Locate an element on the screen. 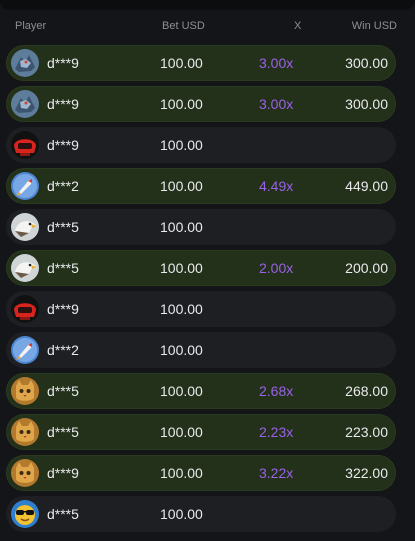 This screenshot has width=415, height=541. top-panel-edge is located at coordinates (207, 5).